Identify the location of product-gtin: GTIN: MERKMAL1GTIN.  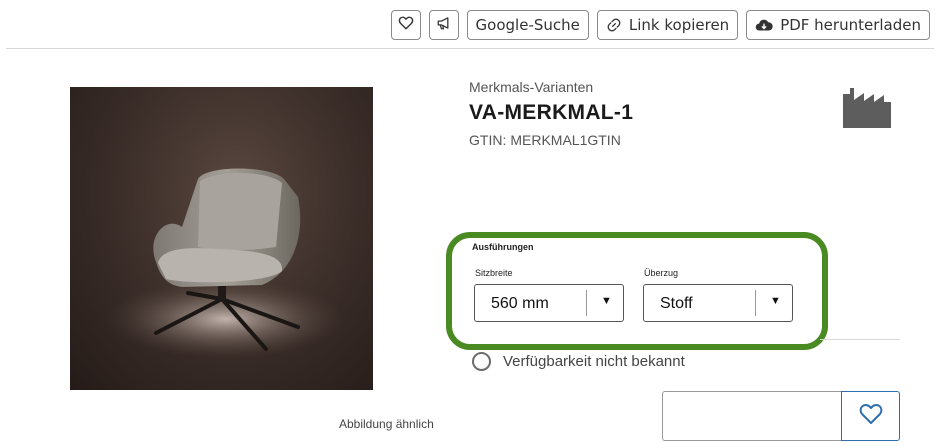
(545, 140).